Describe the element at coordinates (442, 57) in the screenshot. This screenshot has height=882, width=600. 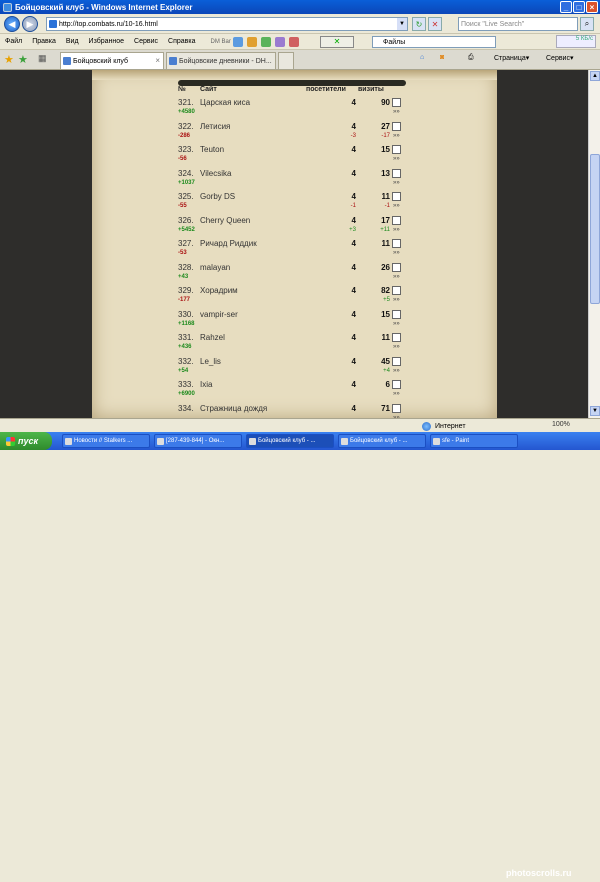
I see `feeds-icon: ◙` at that location.